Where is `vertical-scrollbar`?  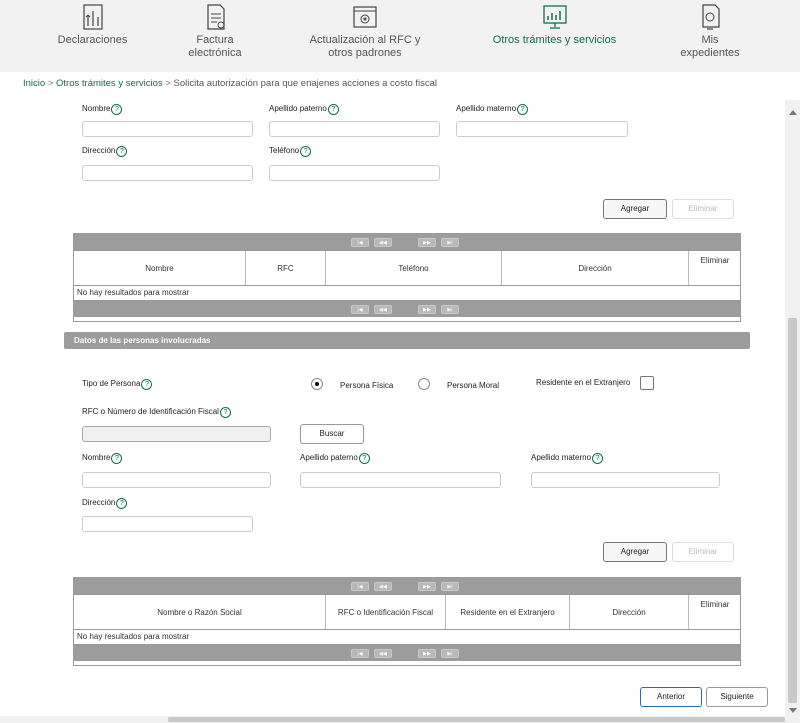
vertical-scrollbar is located at coordinates (792, 411).